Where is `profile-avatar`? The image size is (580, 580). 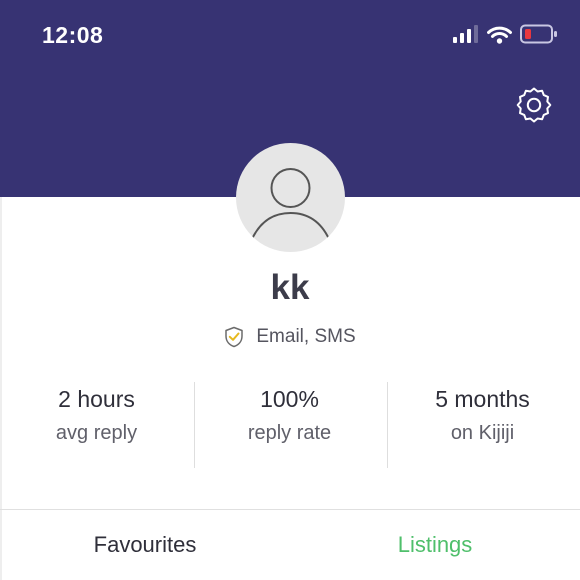 profile-avatar is located at coordinates (290, 197).